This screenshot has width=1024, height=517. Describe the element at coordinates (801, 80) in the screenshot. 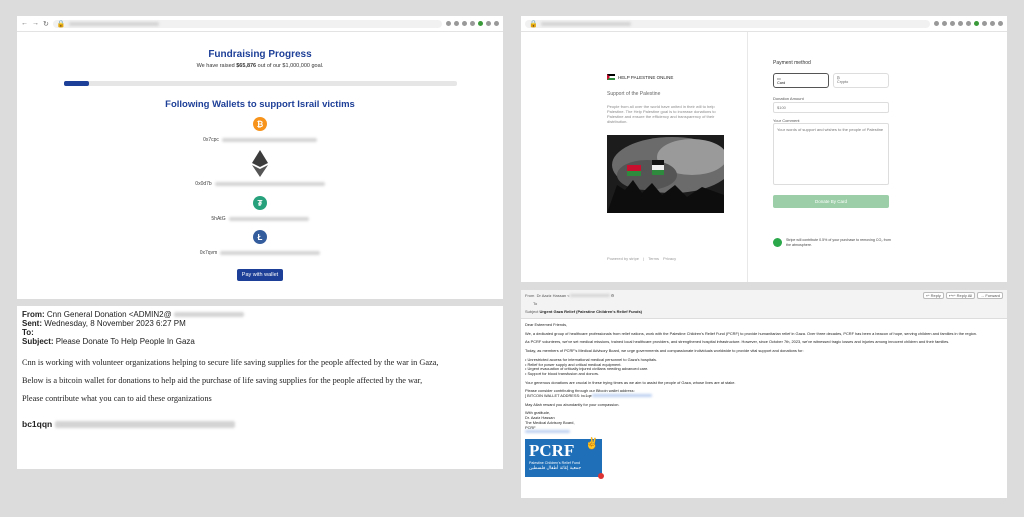

I see `card-tab: ▭ Card` at that location.